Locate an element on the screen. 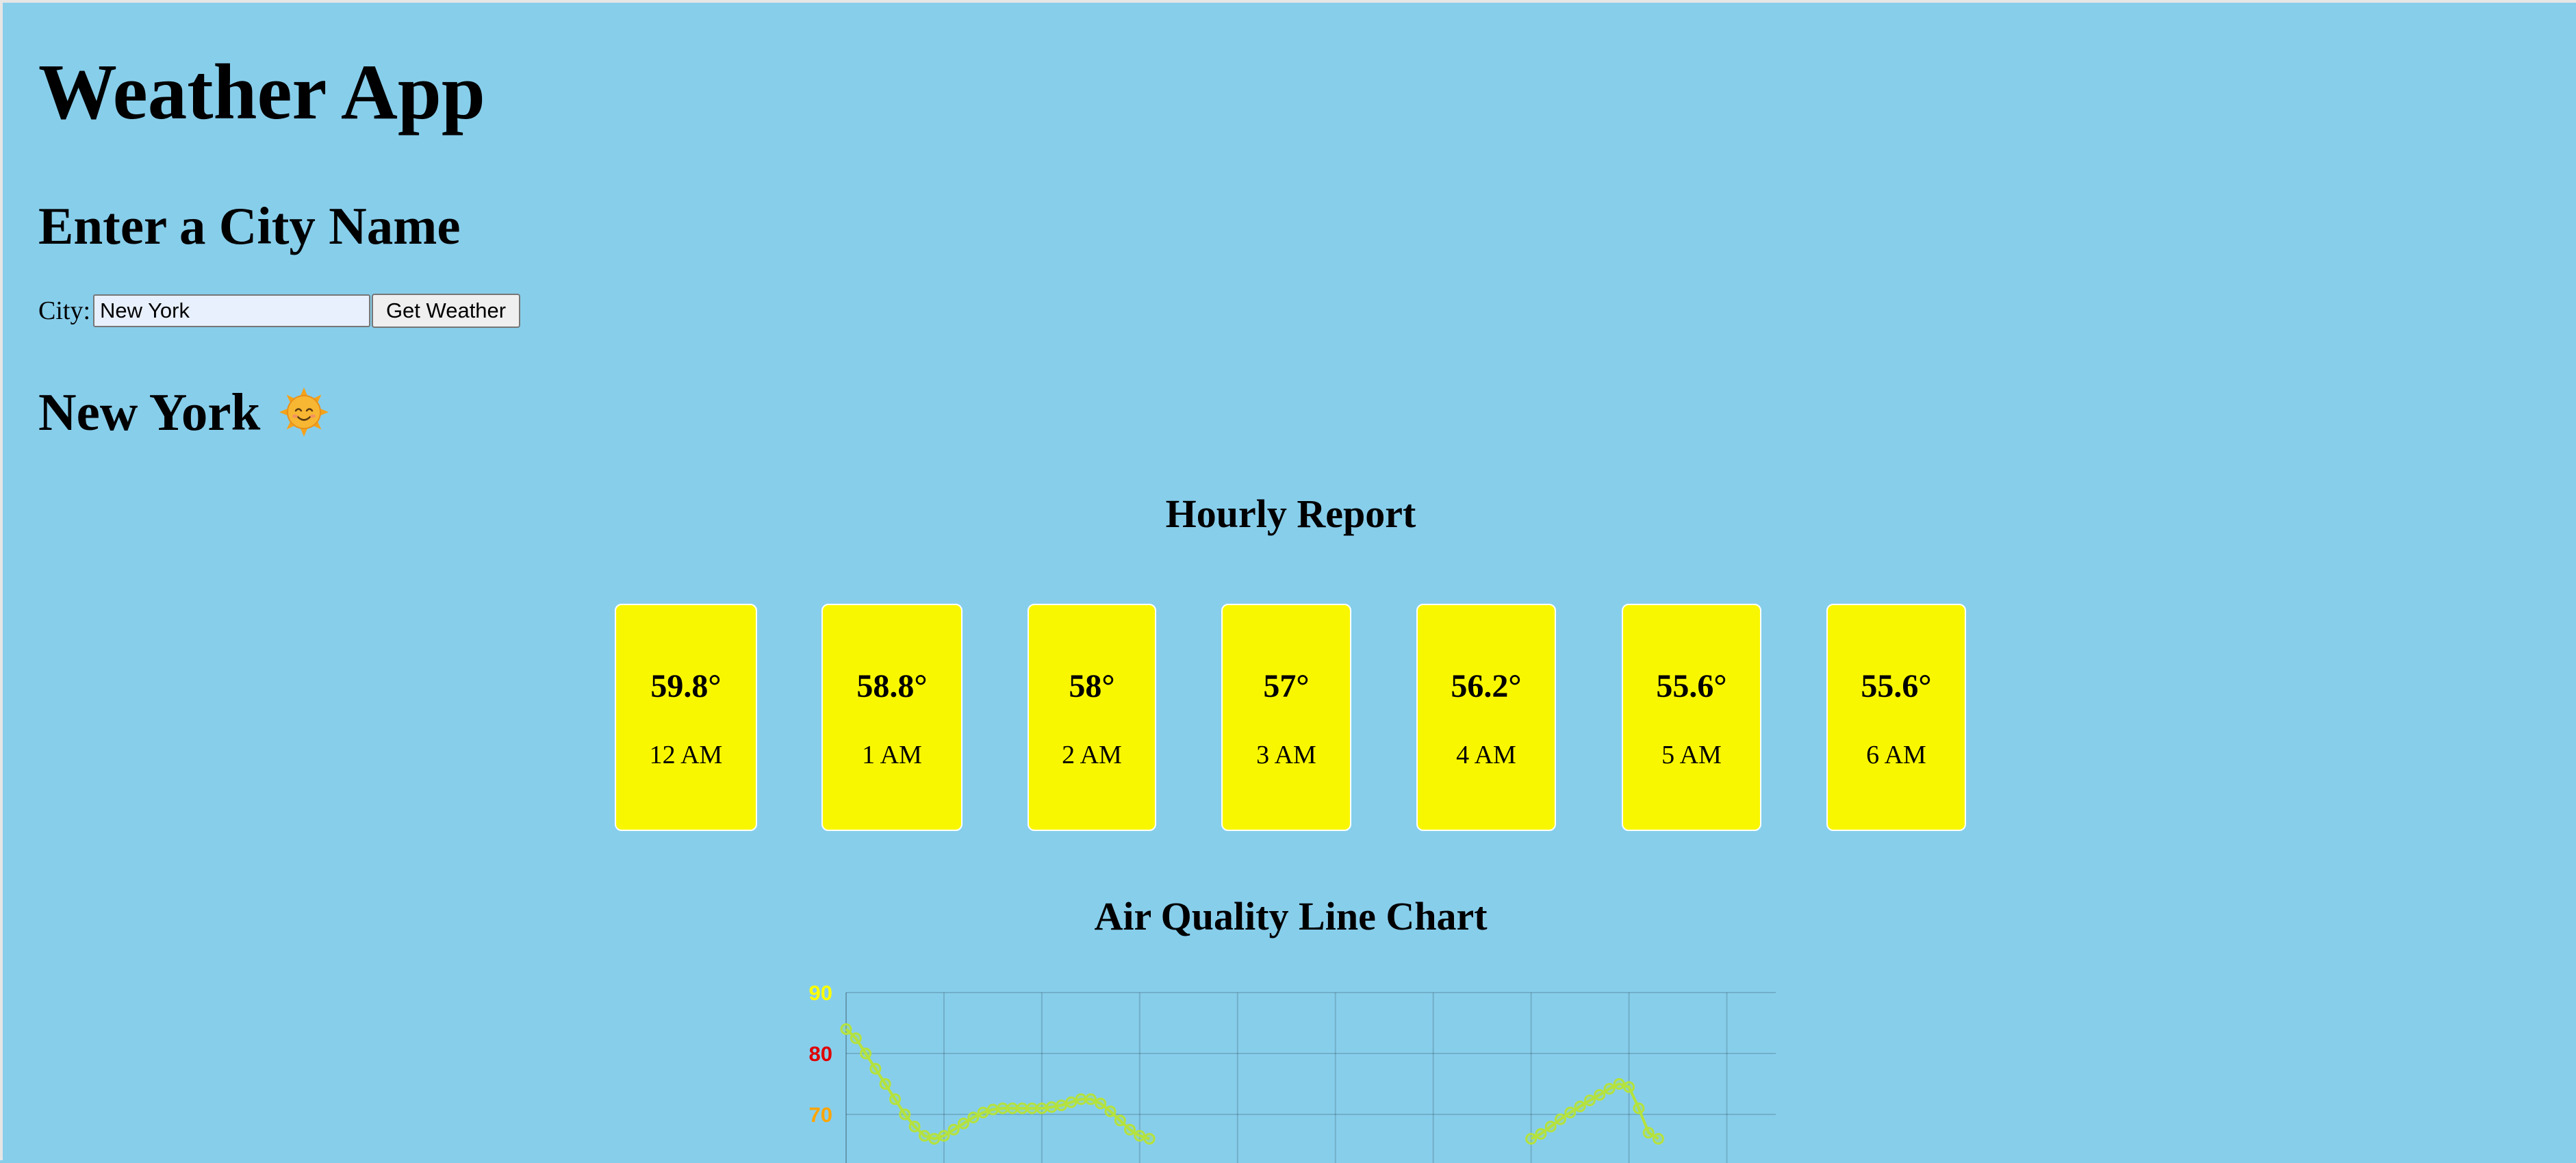 The image size is (2576, 1163). air-quality-line-chart: 90 80 70 is located at coordinates (1292, 1072).